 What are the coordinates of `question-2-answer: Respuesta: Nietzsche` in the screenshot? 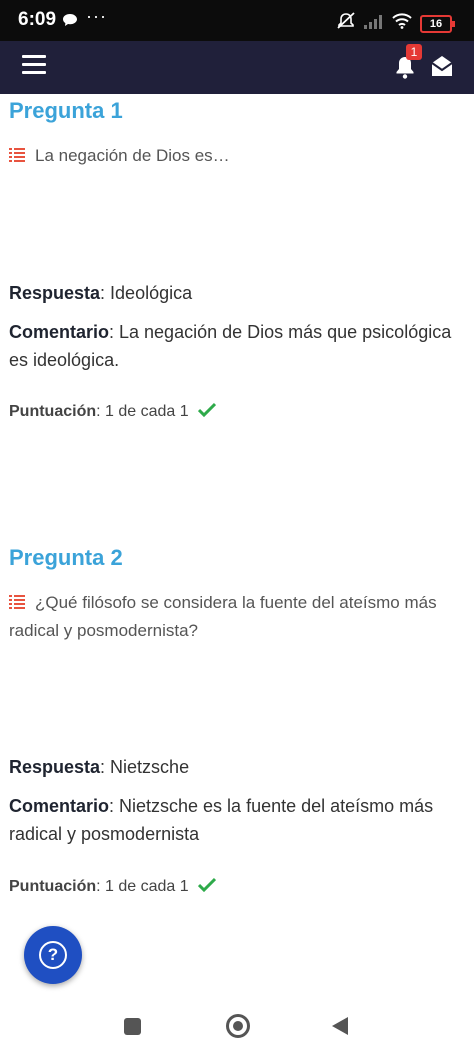 It's located at (236, 767).